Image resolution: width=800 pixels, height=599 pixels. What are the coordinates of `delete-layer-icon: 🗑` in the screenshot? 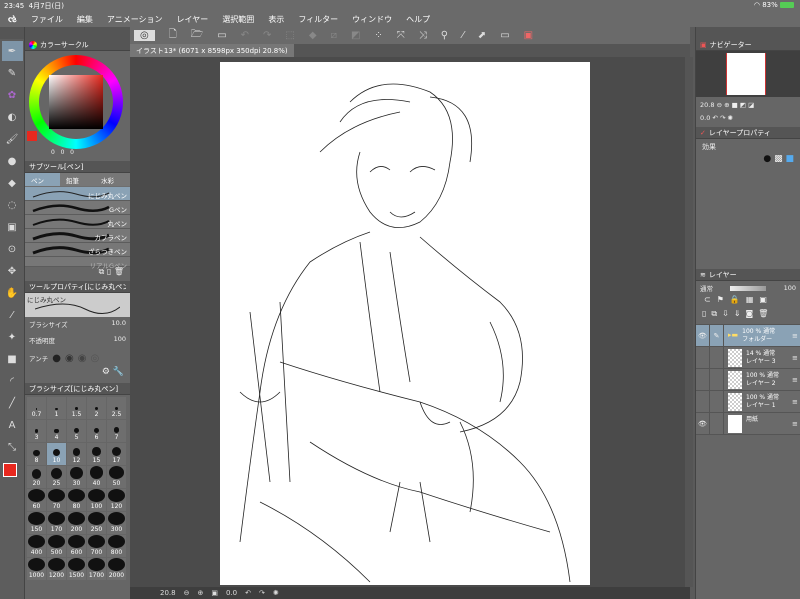 It's located at (765, 313).